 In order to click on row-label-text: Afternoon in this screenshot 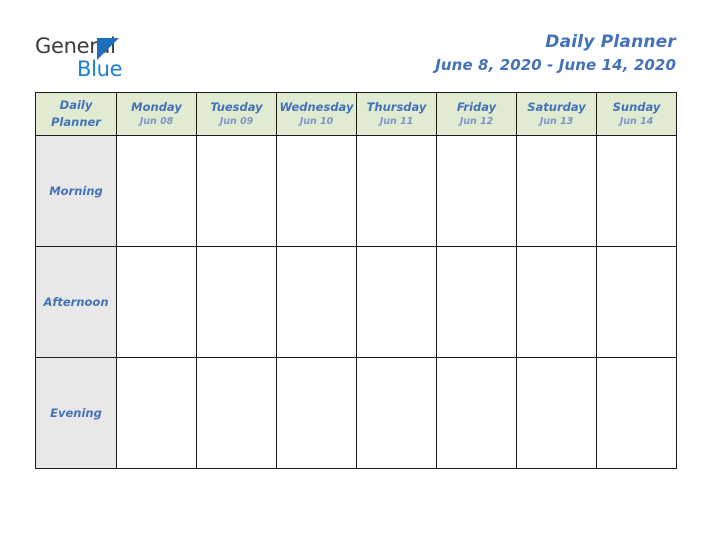, I will do `click(76, 302)`.